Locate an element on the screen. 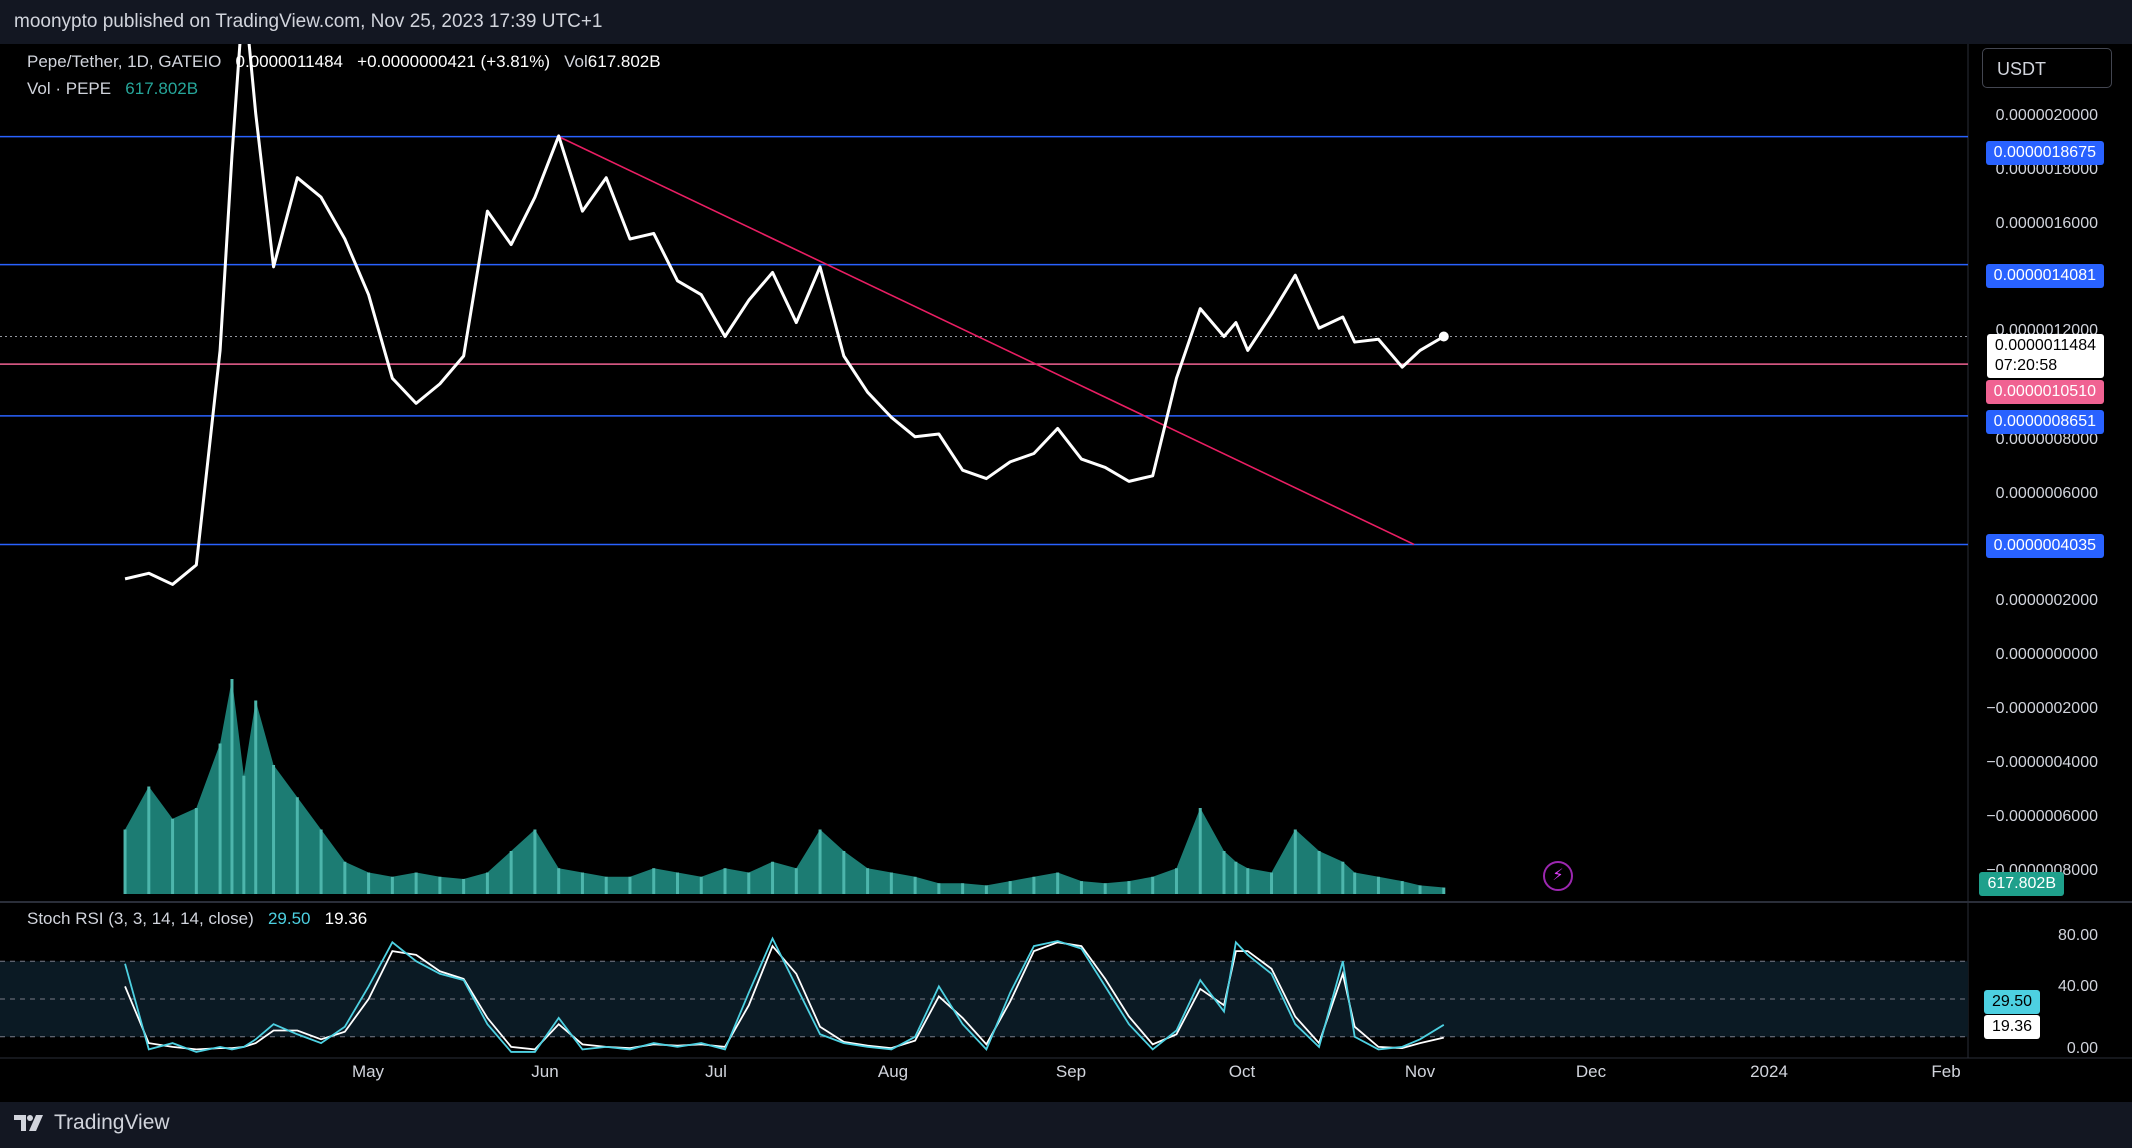 This screenshot has width=2132, height=1148. bar-countdown: 07:20:58 is located at coordinates (2026, 365).